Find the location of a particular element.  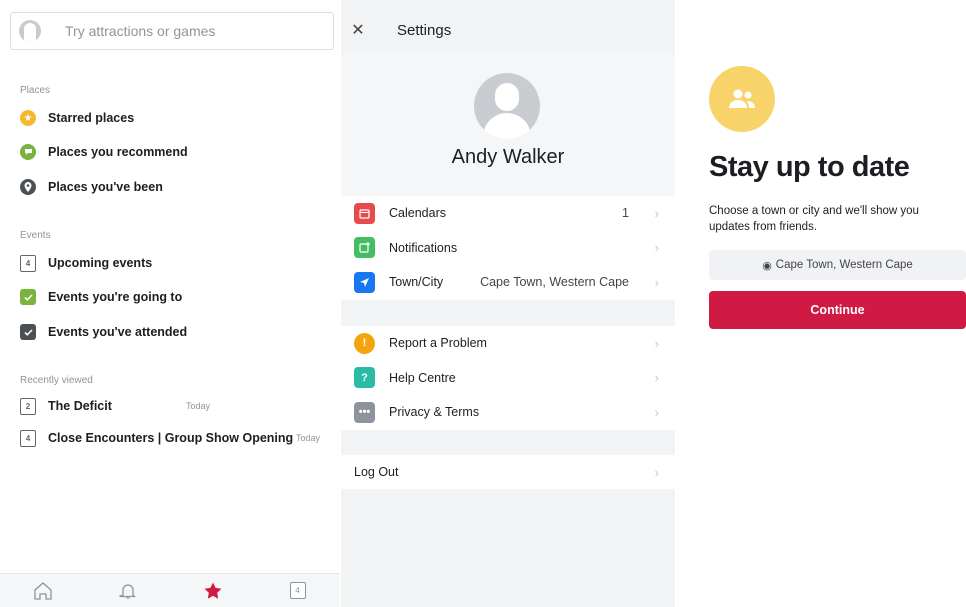

page-title: Stay up to date is located at coordinates (809, 167).